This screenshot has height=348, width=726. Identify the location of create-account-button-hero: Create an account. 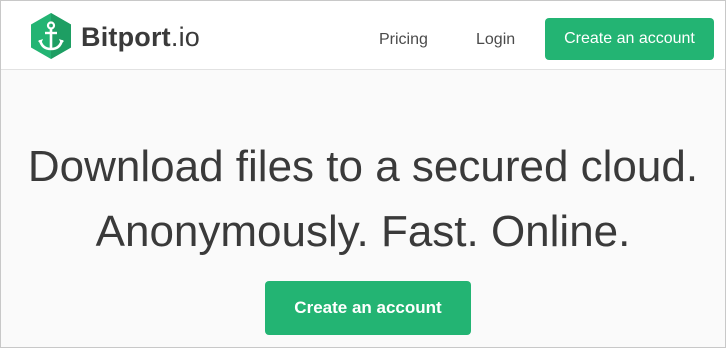
(368, 308).